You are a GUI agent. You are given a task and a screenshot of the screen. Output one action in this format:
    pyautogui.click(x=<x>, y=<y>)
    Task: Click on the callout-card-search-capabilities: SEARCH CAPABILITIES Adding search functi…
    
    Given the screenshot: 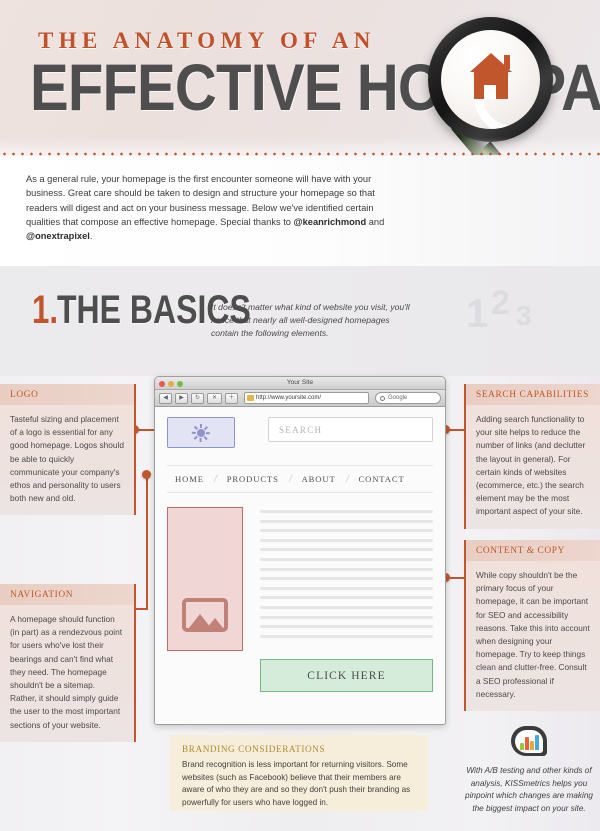 What is the action you would take?
    pyautogui.click(x=532, y=456)
    